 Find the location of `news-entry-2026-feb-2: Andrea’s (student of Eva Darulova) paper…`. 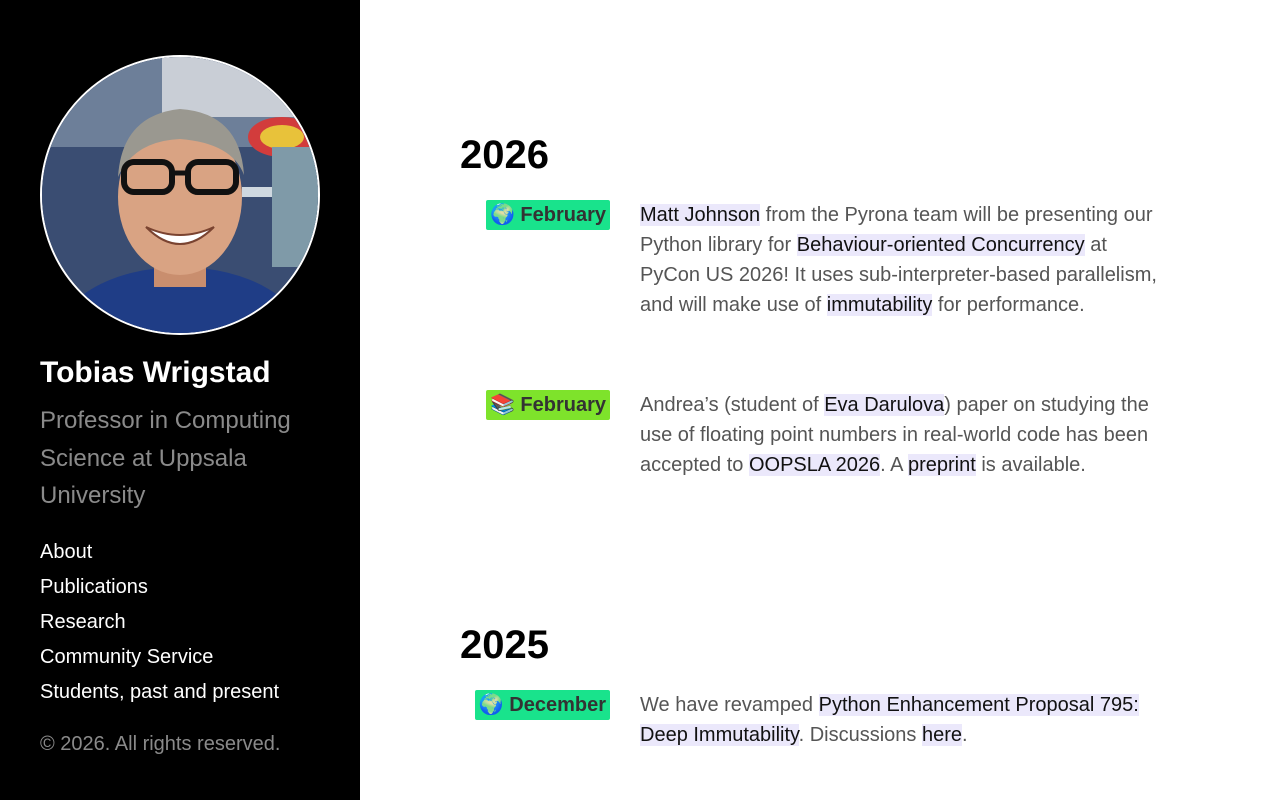

news-entry-2026-feb-2: Andrea’s (student of Eva Darulova) paper… is located at coordinates (902, 435).